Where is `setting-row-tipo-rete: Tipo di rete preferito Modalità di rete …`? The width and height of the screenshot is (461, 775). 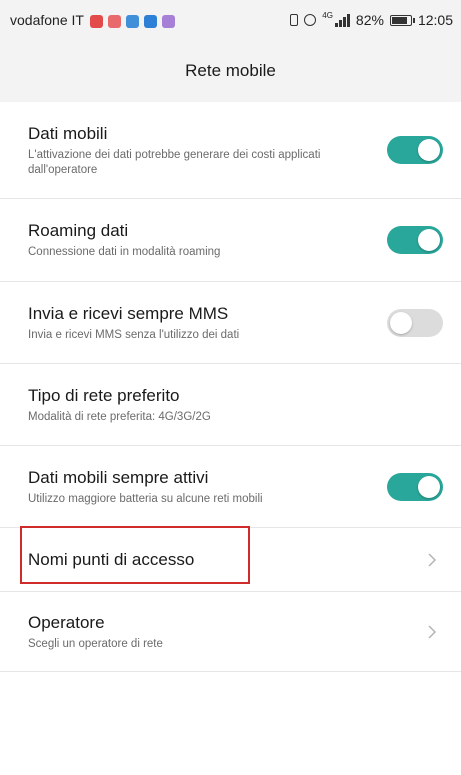
setting-row-tipo-rete: Tipo di rete preferito Modalità di rete … is located at coordinates (230, 405).